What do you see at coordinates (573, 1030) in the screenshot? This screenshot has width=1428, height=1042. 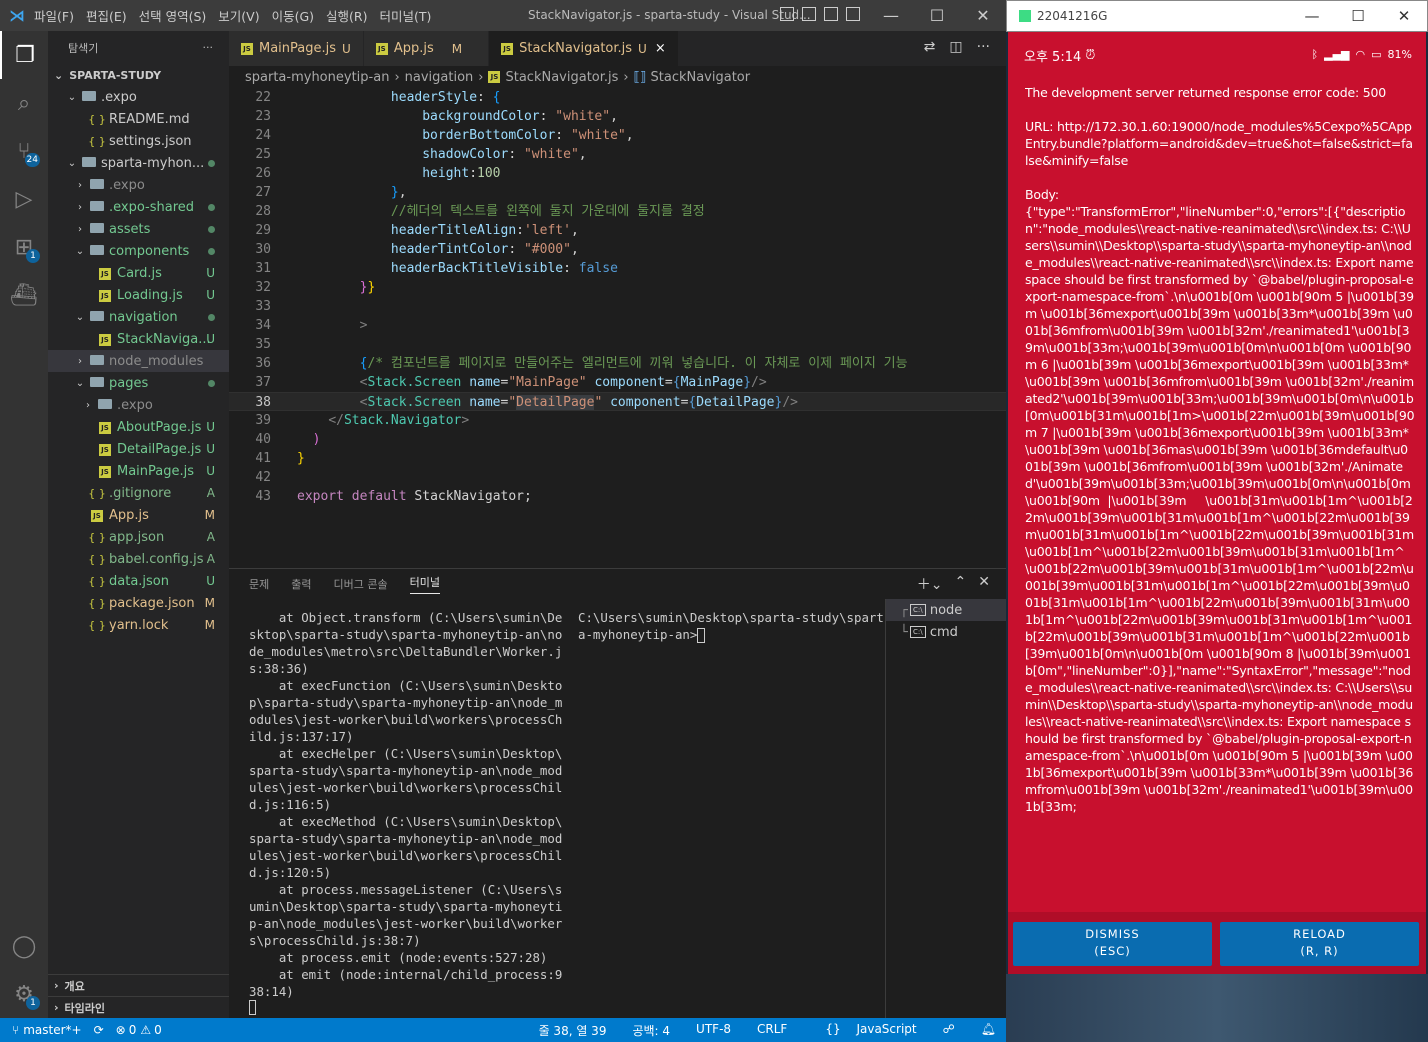 I see `cursor-position: 줄 38, 열 39` at bounding box center [573, 1030].